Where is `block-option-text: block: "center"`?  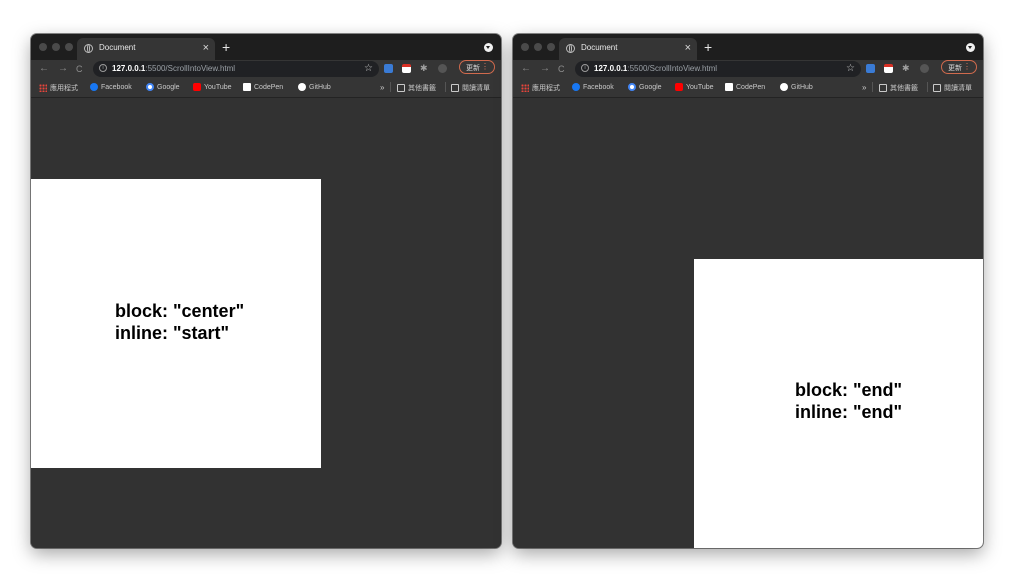 block-option-text: block: "center" is located at coordinates (180, 311).